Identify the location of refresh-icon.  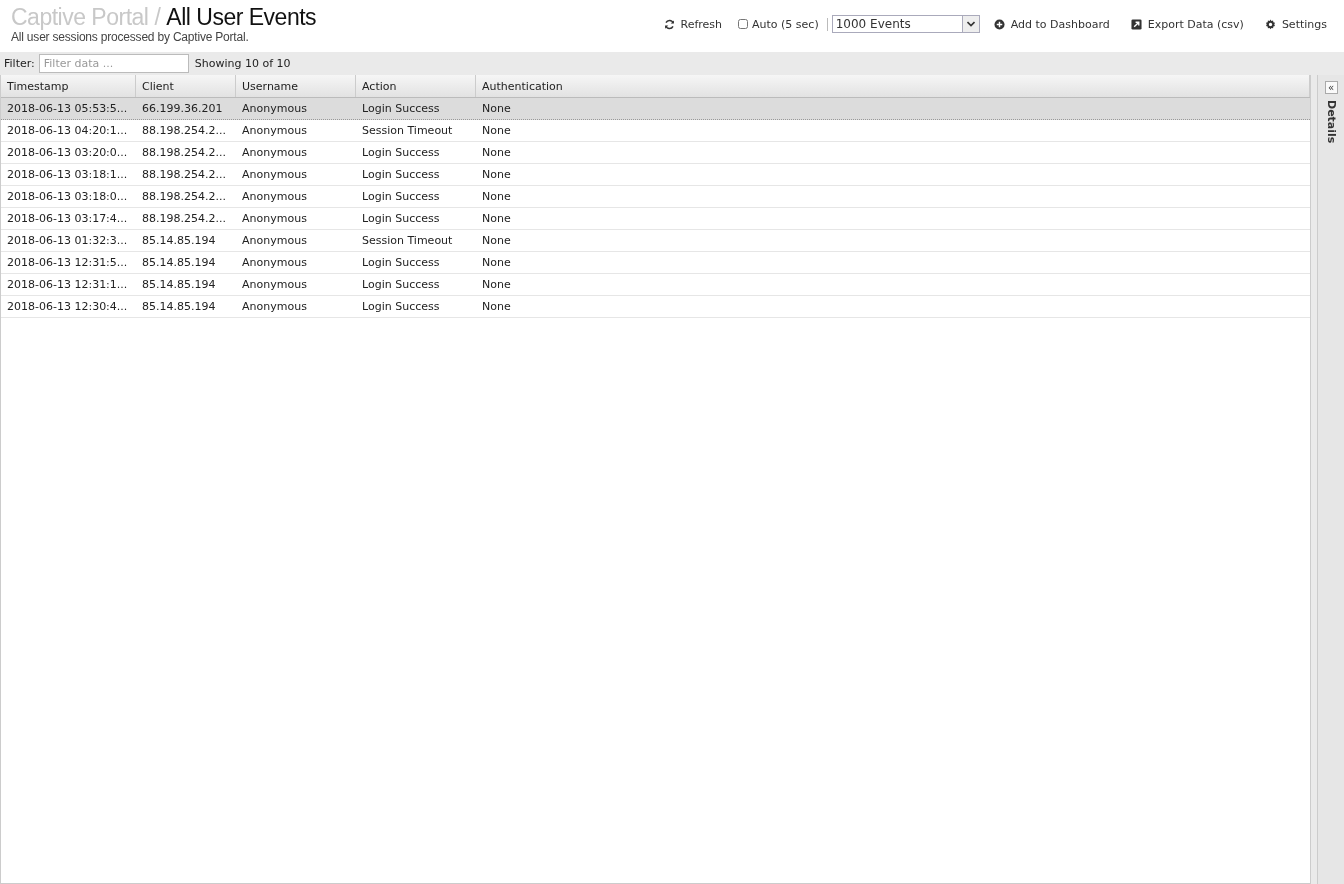
(669, 24).